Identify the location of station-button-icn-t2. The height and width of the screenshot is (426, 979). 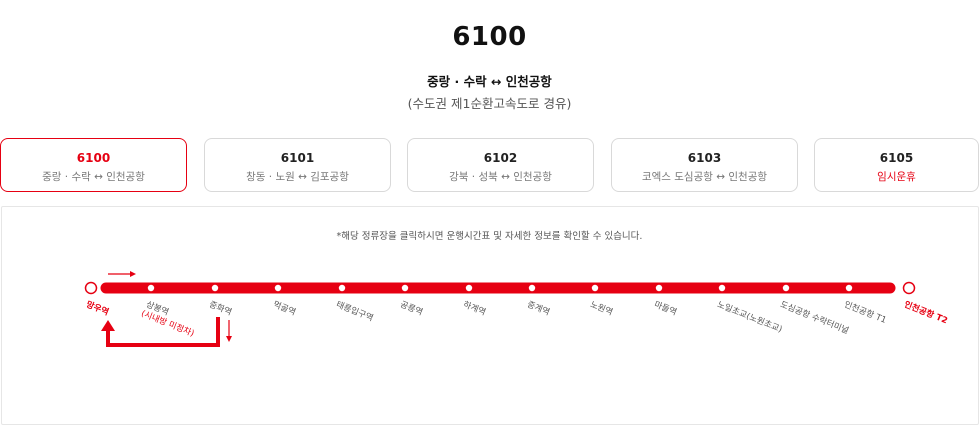
(909, 288).